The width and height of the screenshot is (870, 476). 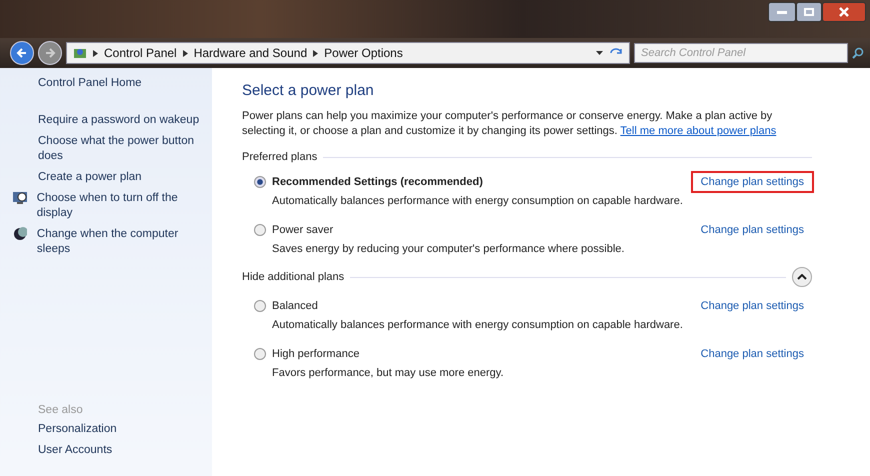 What do you see at coordinates (121, 206) in the screenshot?
I see `sidebar-link: Choose when to turn off the display` at bounding box center [121, 206].